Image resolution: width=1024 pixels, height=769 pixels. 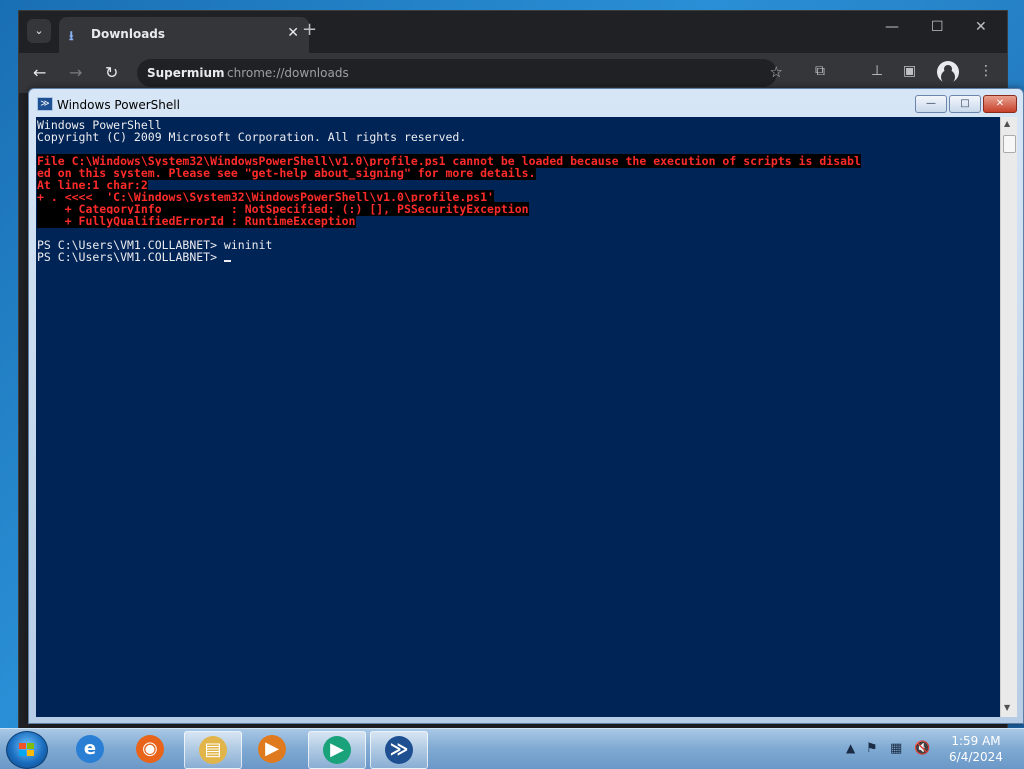 What do you see at coordinates (877, 71) in the screenshot?
I see `pin-icon: ⊥` at bounding box center [877, 71].